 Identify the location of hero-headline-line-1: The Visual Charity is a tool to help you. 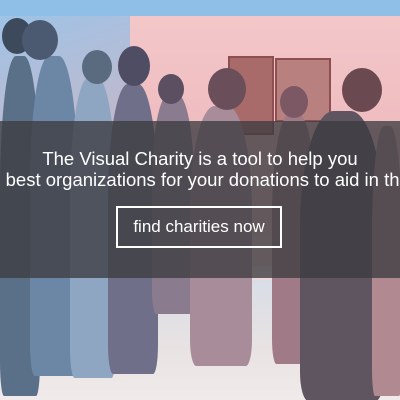
(200, 159).